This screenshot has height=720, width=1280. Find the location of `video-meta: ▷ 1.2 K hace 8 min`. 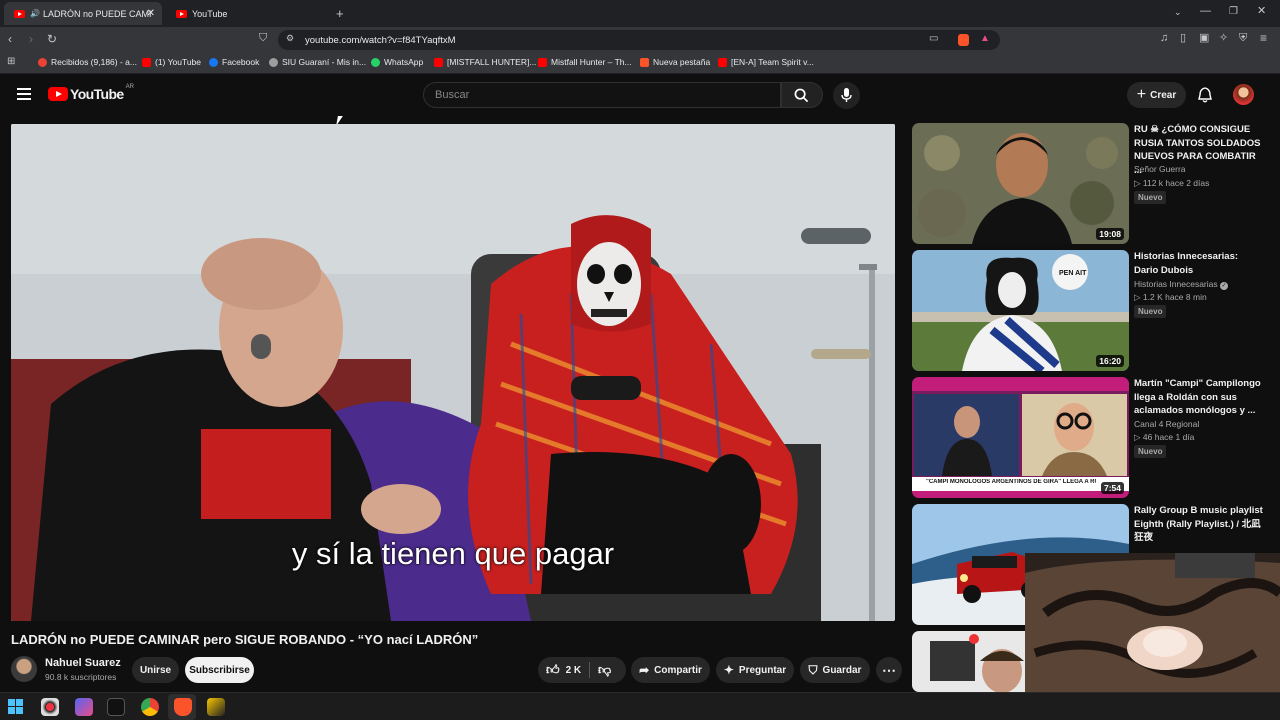

video-meta: ▷ 1.2 K hace 8 min is located at coordinates (1170, 297).